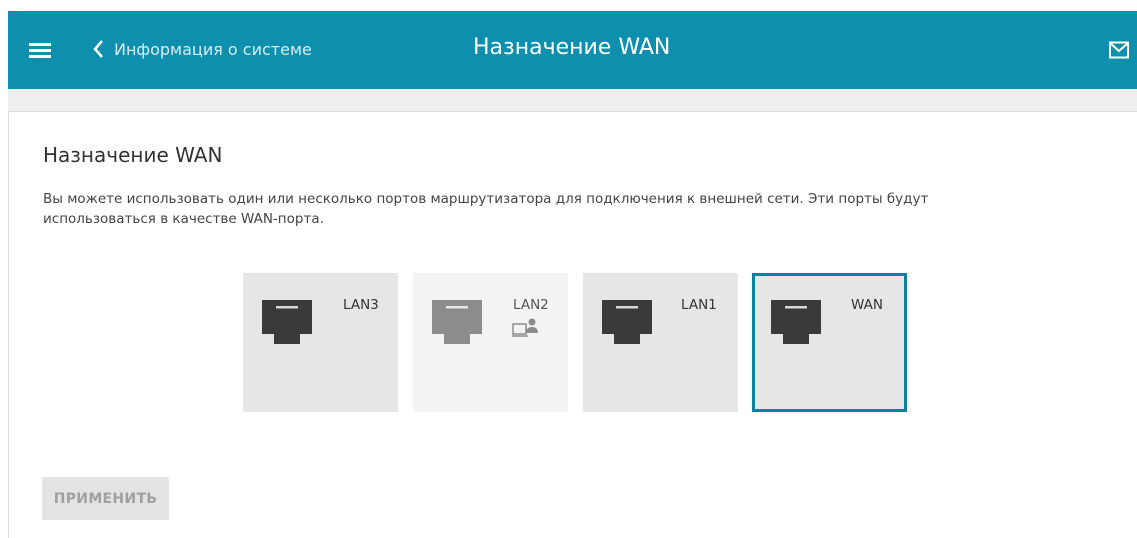  Describe the element at coordinates (525, 327) in the screenshot. I see `computer-user-icon` at that location.